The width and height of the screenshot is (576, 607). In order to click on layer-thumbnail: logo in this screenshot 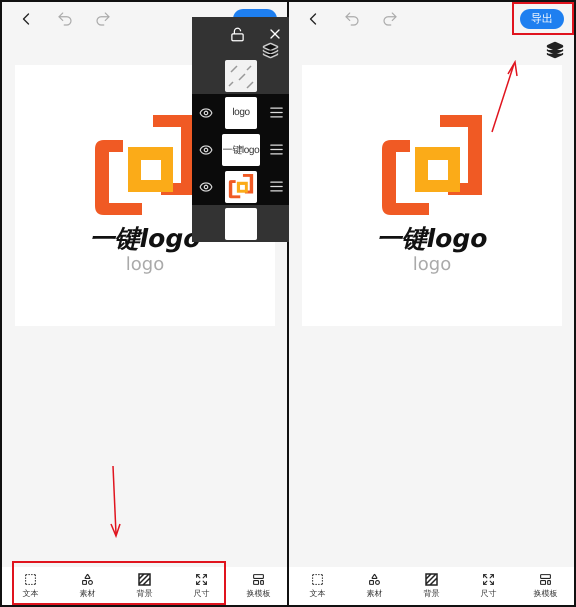, I will do `click(241, 112)`.